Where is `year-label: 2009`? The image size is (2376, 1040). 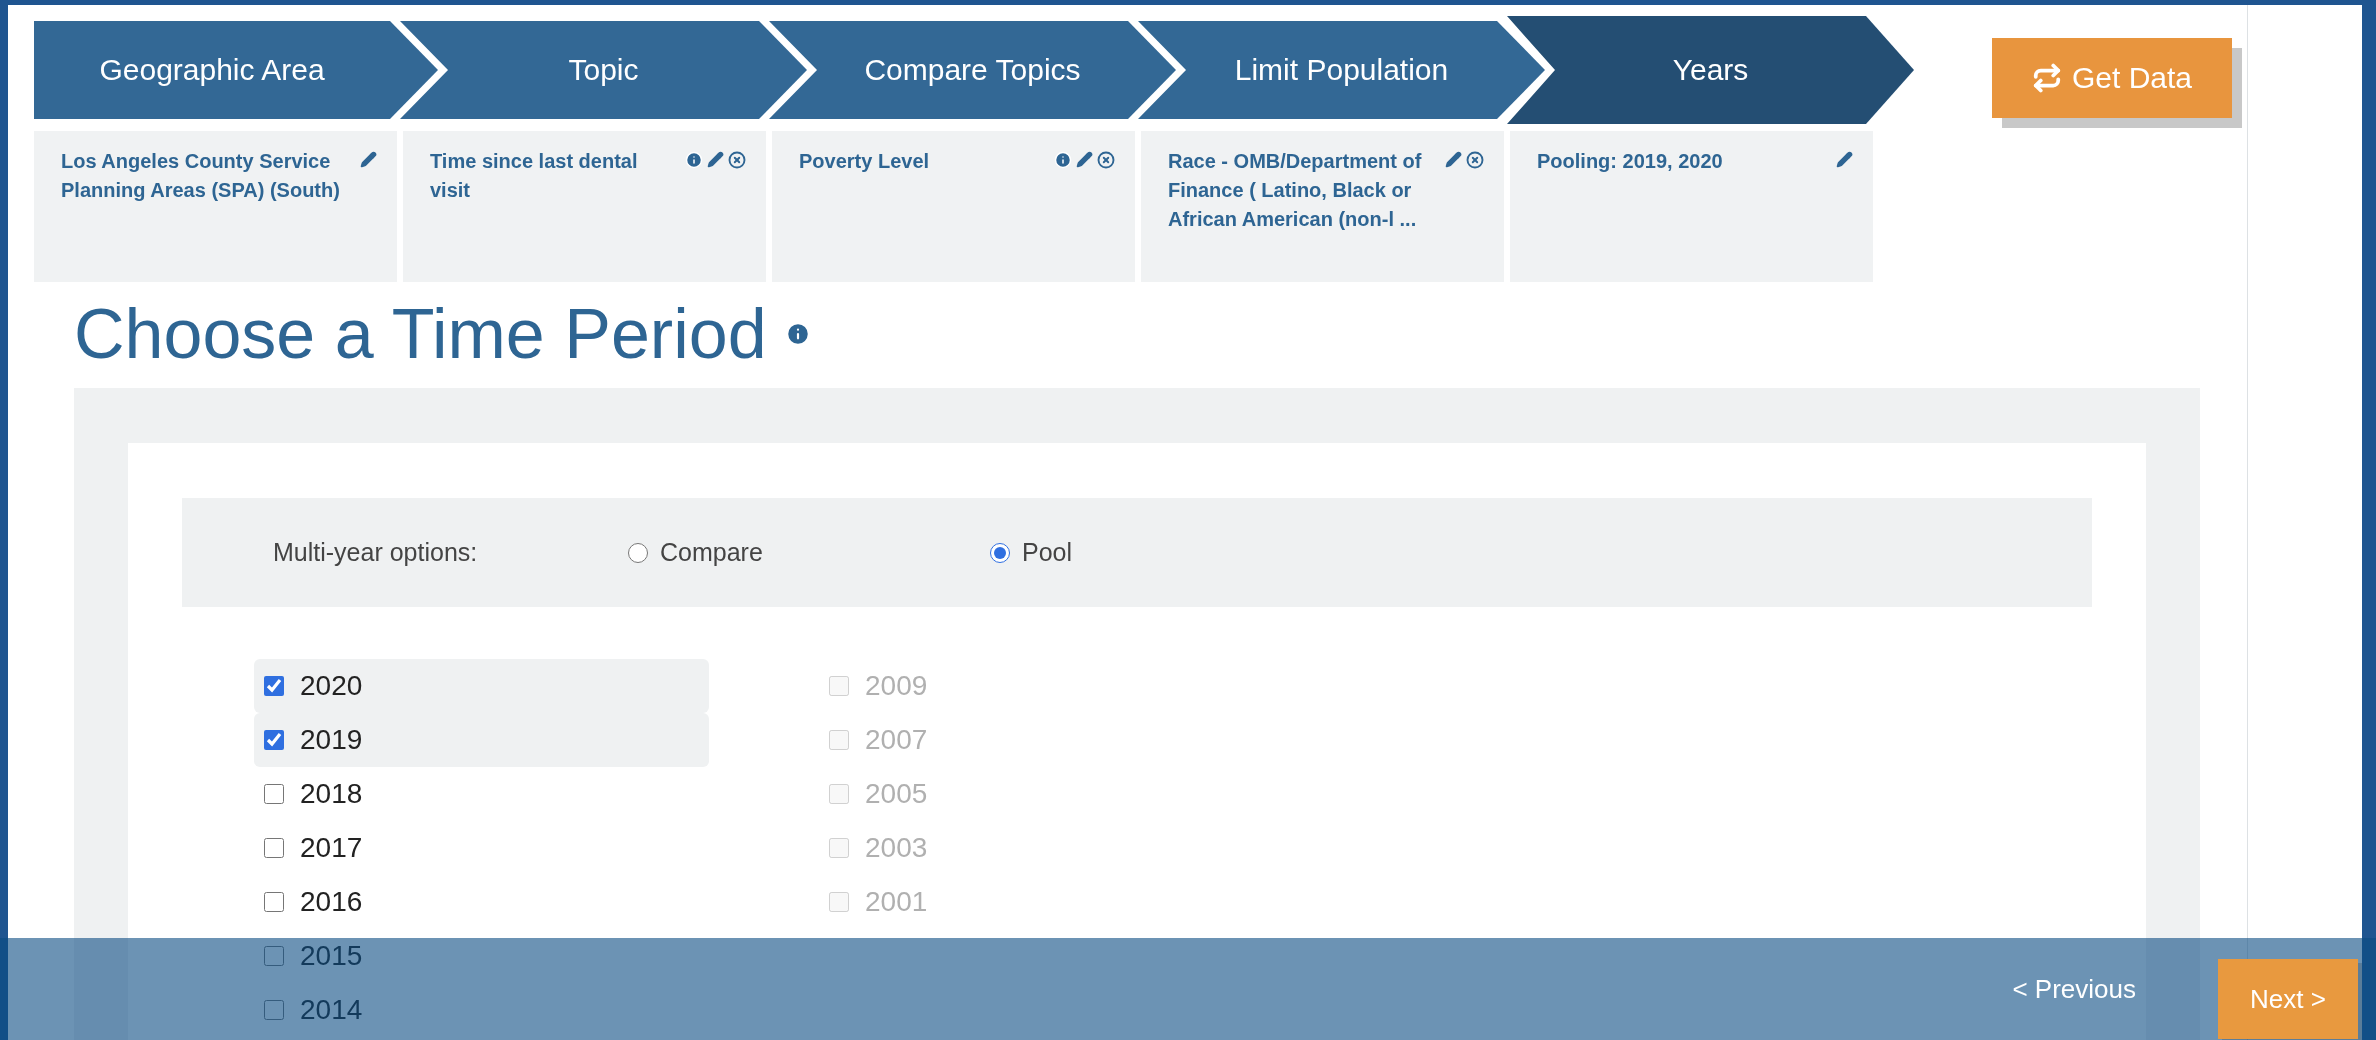 year-label: 2009 is located at coordinates (896, 686).